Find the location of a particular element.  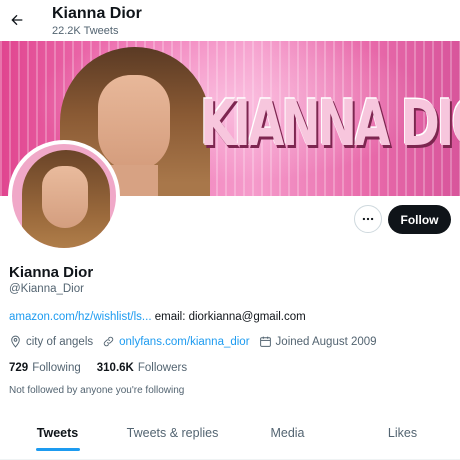

joined-item: Joined August 2009 is located at coordinates (318, 341).